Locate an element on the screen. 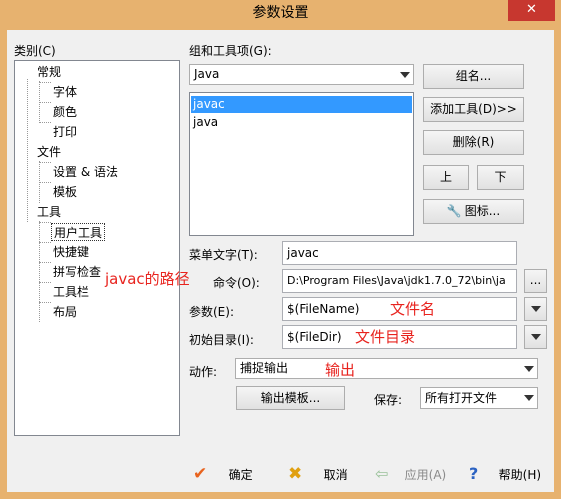  help-button-label: 帮助(H) is located at coordinates (520, 475).